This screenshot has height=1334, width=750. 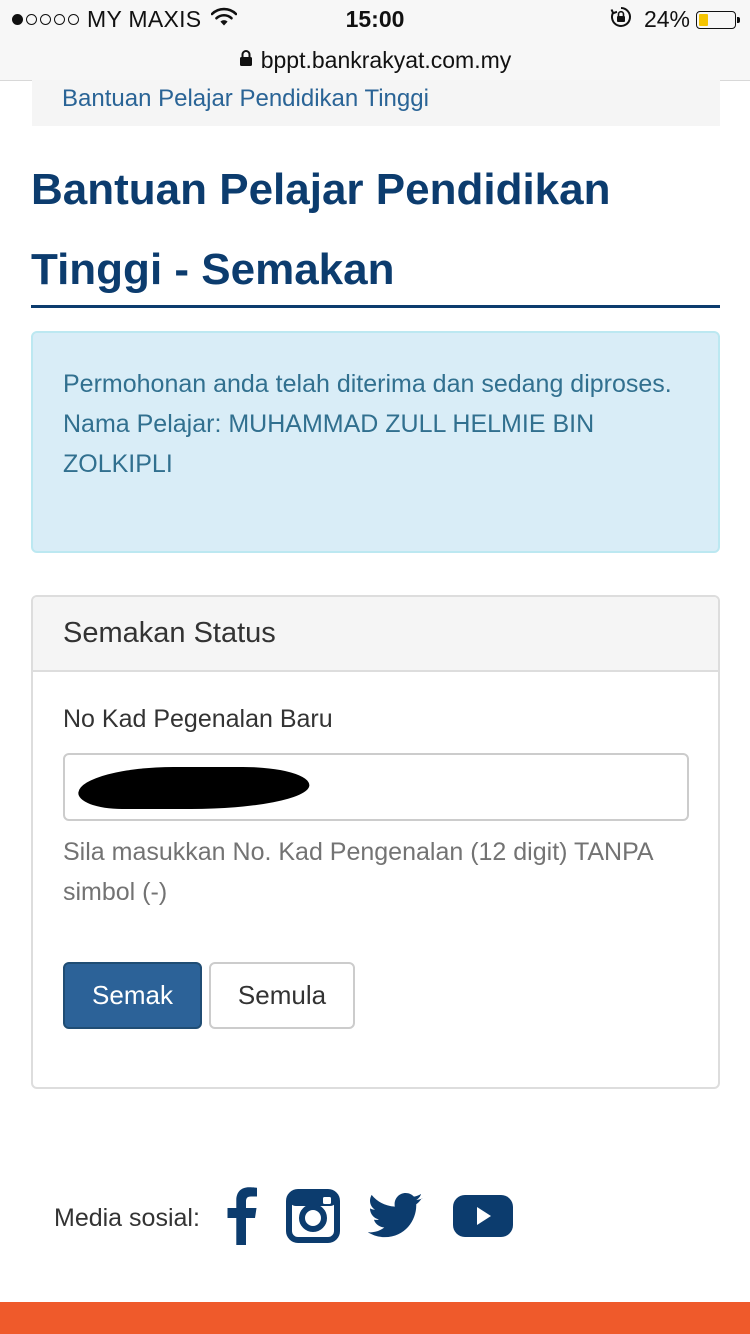 I want to click on status-bar-right: 24%, so click(x=675, y=19).